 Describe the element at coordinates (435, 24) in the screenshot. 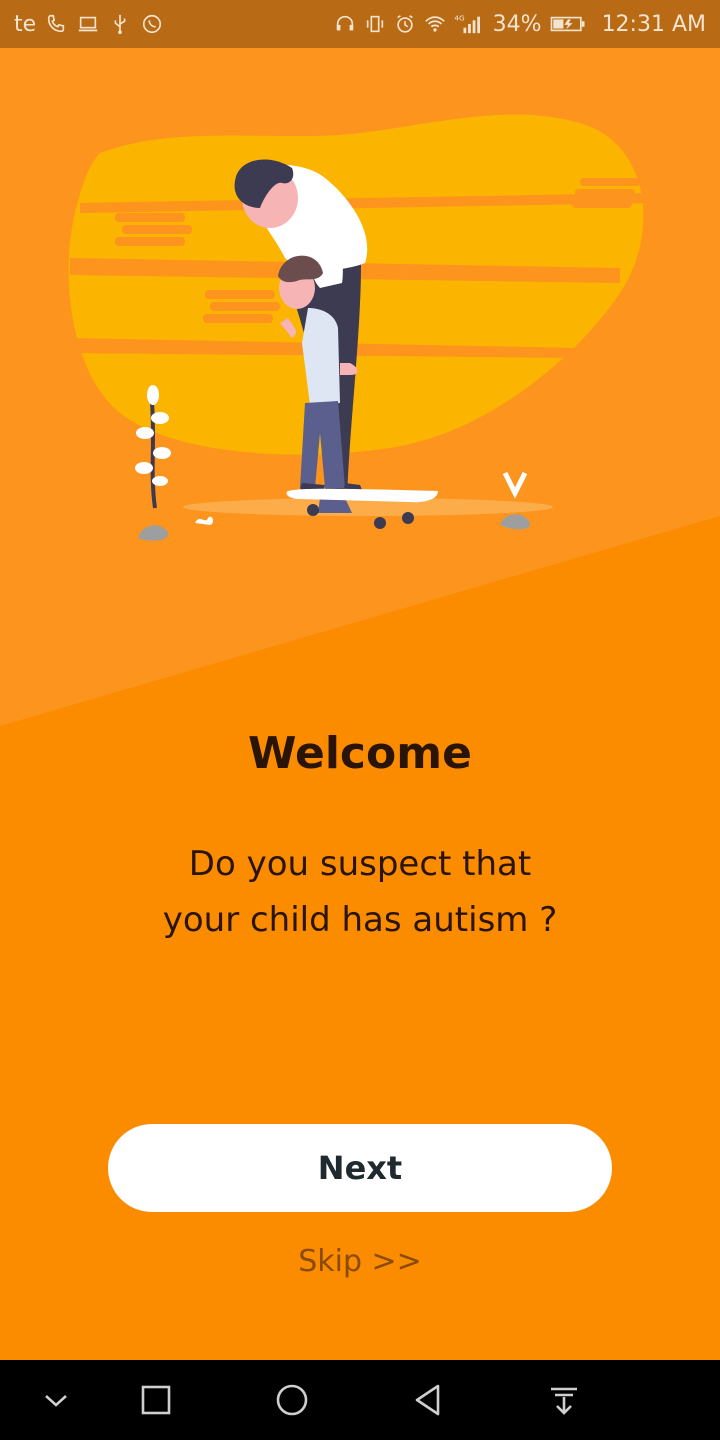

I see `wifi-icon` at that location.